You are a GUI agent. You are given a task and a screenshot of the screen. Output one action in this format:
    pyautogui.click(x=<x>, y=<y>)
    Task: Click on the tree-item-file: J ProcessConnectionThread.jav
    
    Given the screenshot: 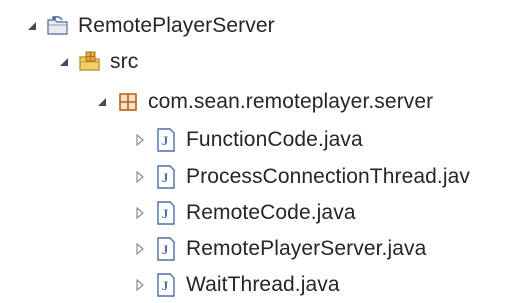 What is the action you would take?
    pyautogui.click(x=301, y=177)
    